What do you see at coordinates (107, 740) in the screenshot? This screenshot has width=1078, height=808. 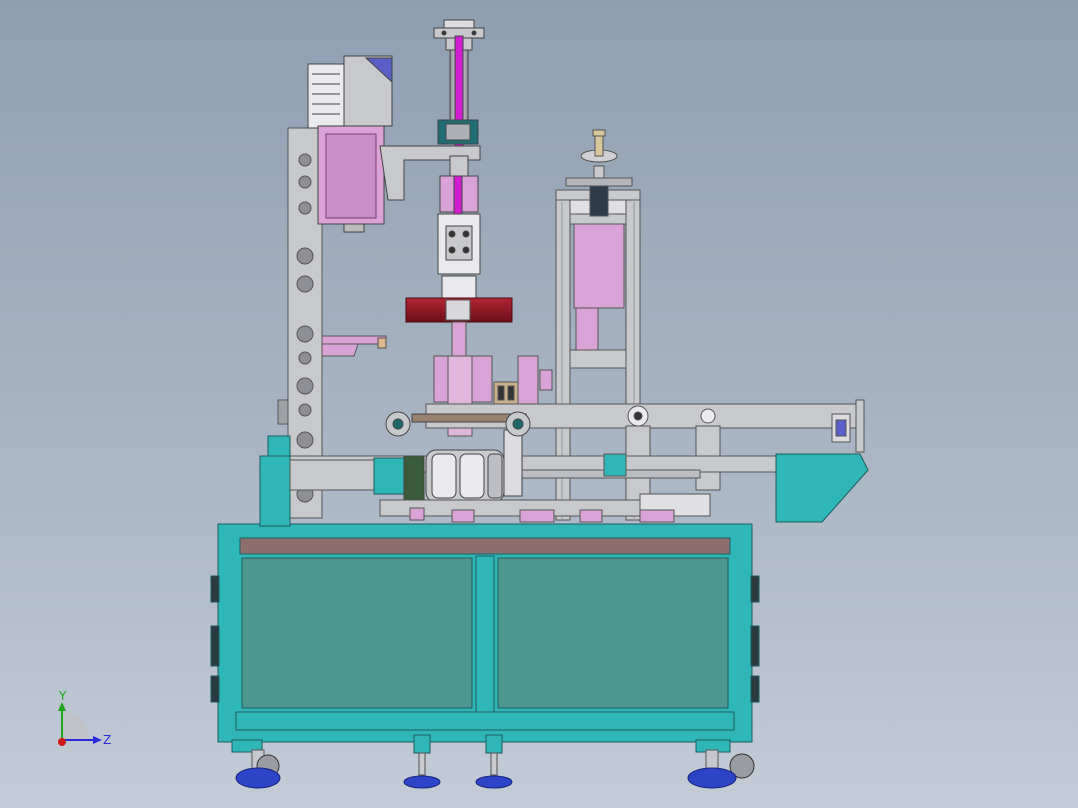 I see `z-axis-label: Z` at bounding box center [107, 740].